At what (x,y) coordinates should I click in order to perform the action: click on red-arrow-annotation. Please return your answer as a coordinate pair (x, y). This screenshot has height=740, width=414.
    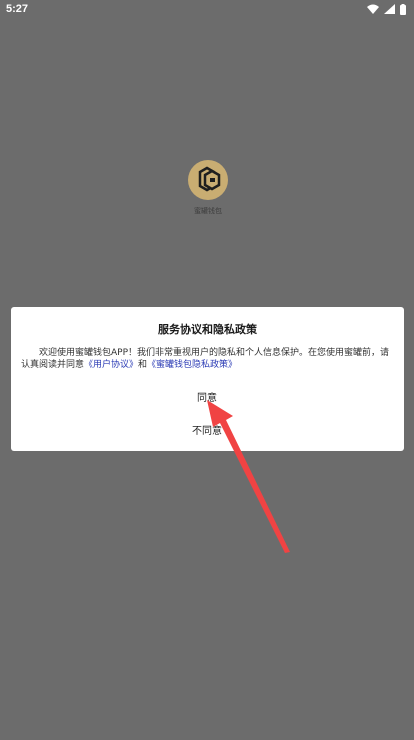
    Looking at the image, I should click on (248, 476).